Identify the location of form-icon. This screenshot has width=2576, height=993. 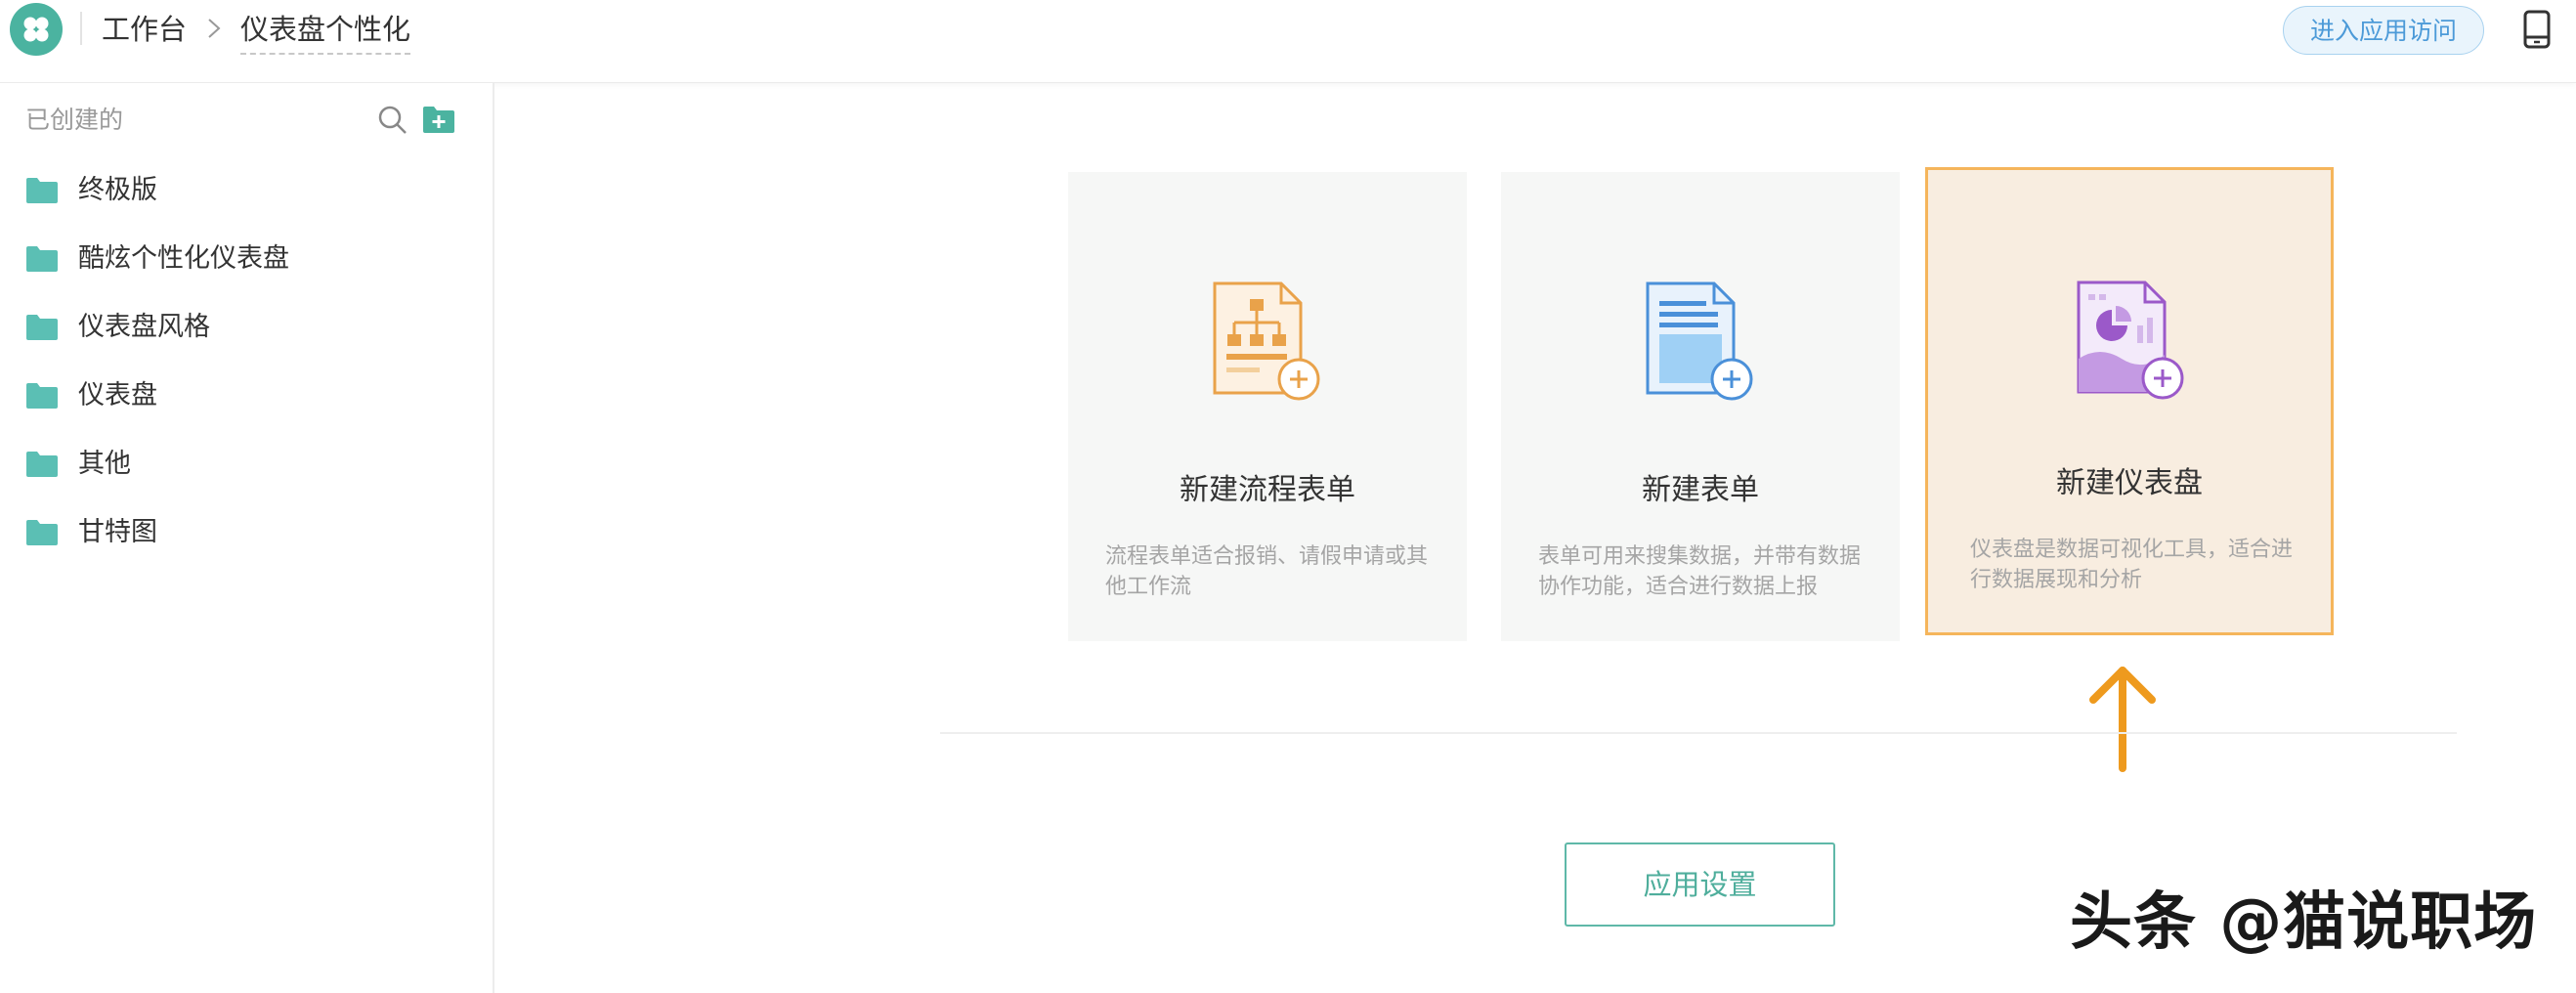
(1700, 341).